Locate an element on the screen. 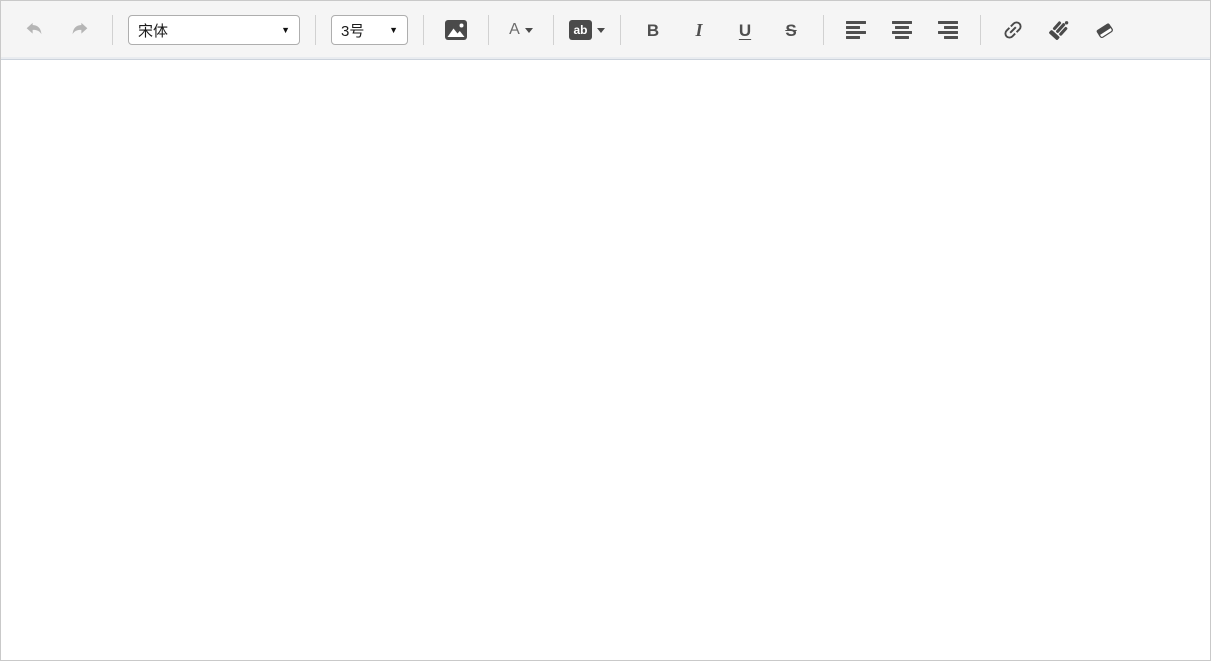  align-left-button is located at coordinates (856, 30).